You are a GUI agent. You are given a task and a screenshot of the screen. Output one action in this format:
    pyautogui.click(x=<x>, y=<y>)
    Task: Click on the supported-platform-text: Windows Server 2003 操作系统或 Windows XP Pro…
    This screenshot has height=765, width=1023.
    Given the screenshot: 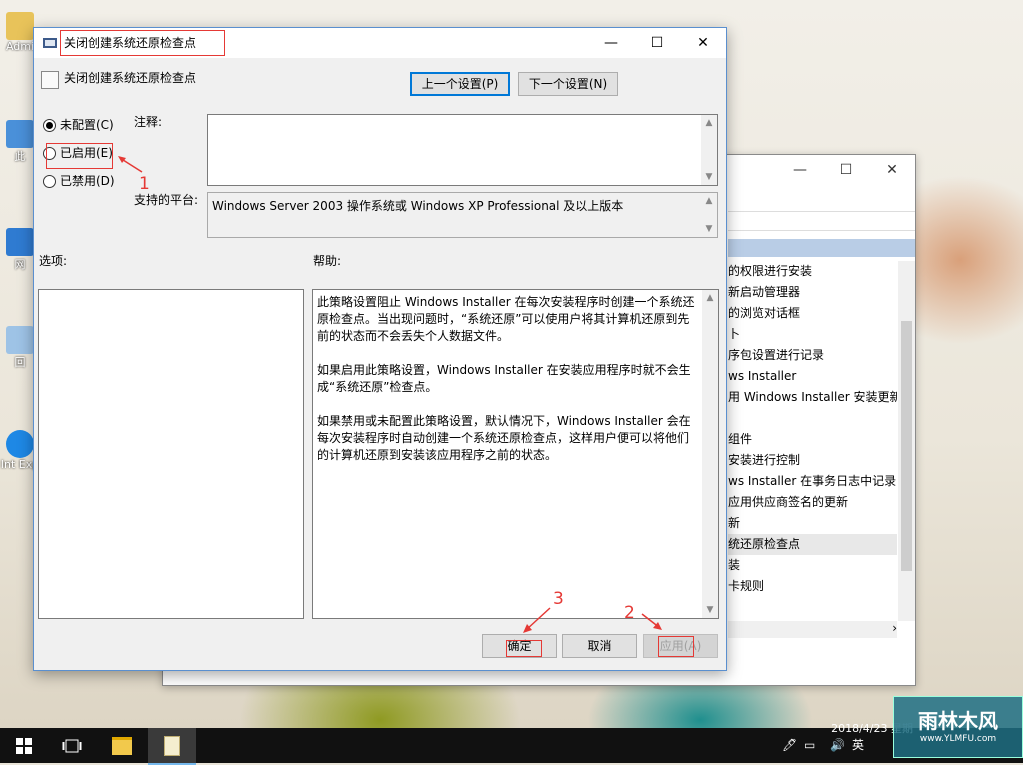 What is the action you would take?
    pyautogui.click(x=418, y=206)
    